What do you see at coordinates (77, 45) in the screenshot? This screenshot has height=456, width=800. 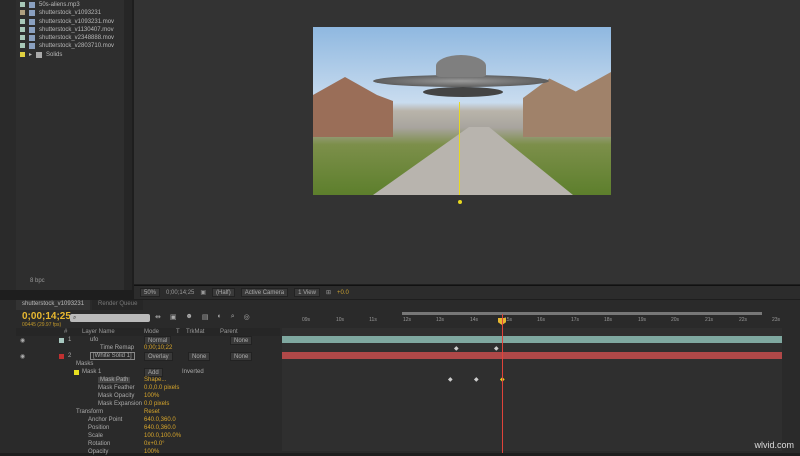 I see `item-name: shutterstock_v2803710.mov` at bounding box center [77, 45].